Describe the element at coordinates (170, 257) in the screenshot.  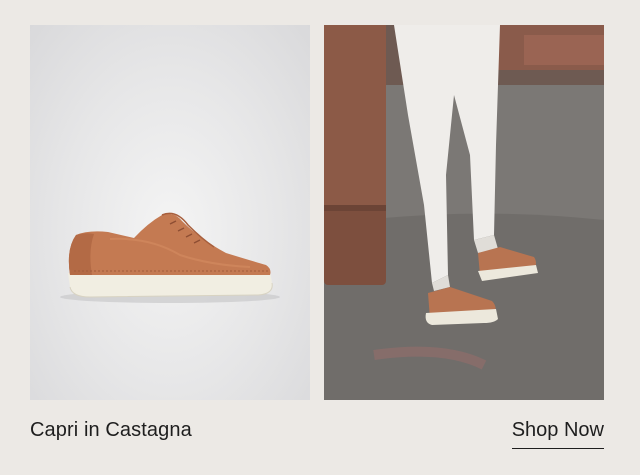
I see `shoe-product-illustration` at that location.